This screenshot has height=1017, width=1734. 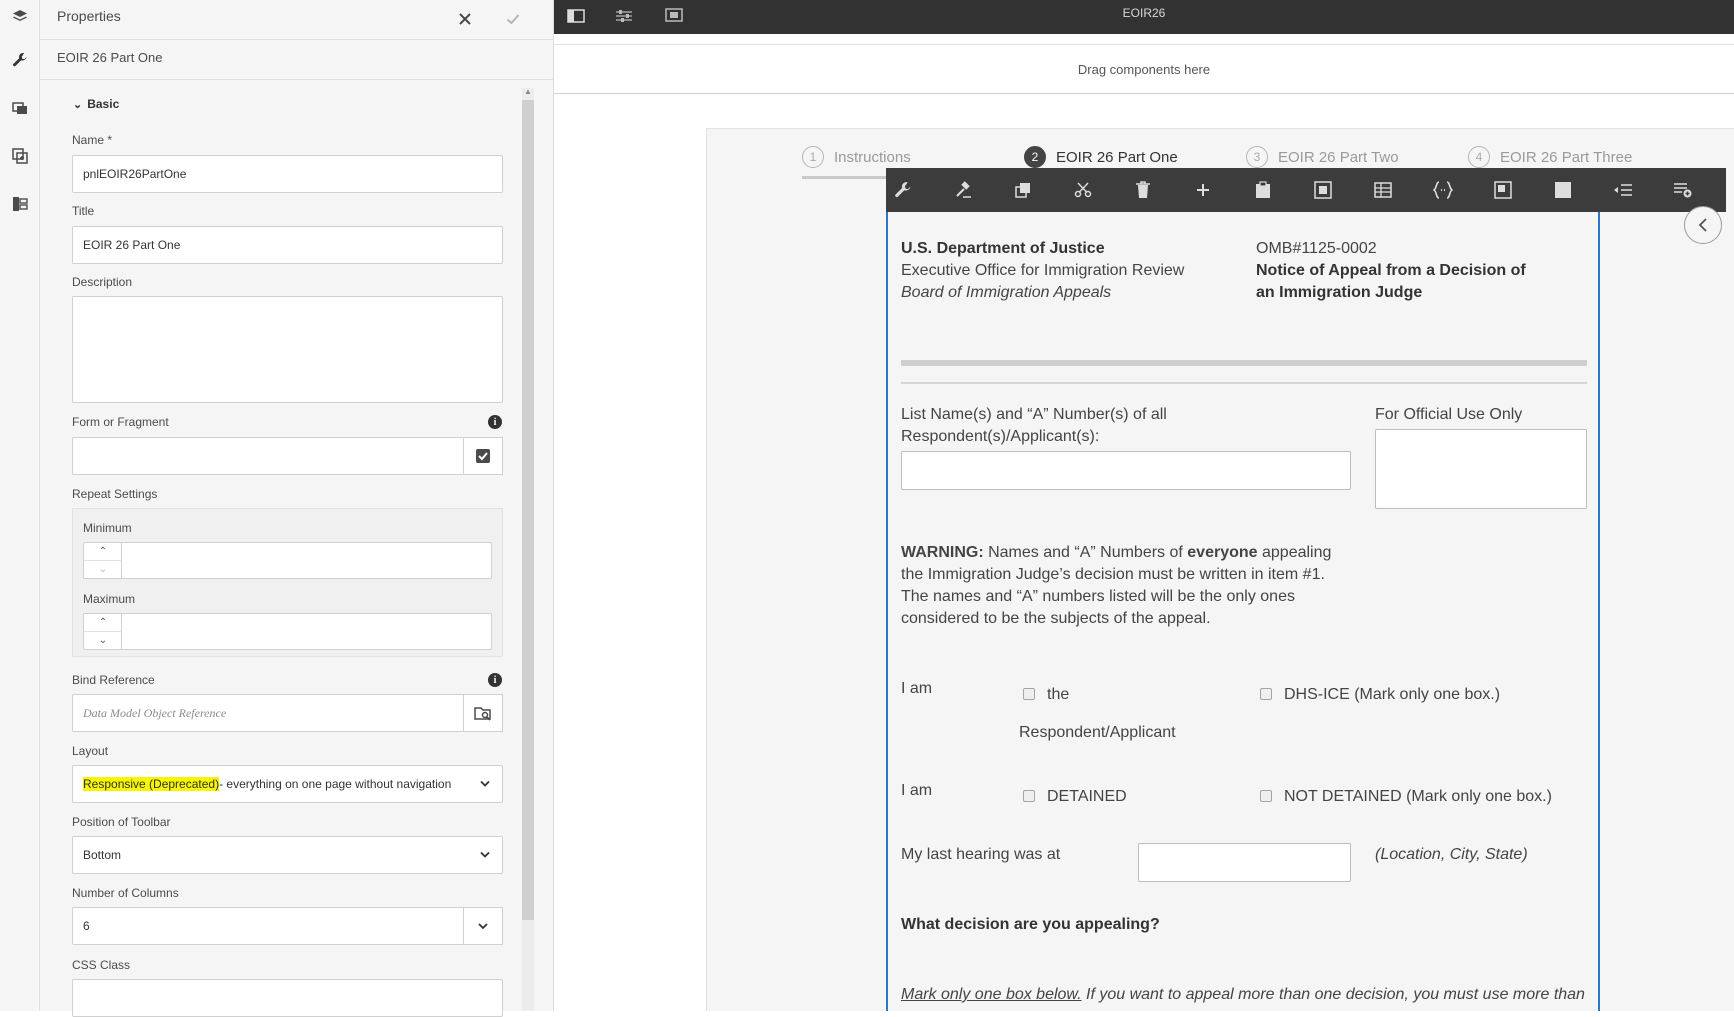 I want to click on layers-icon, so click(x=20, y=16).